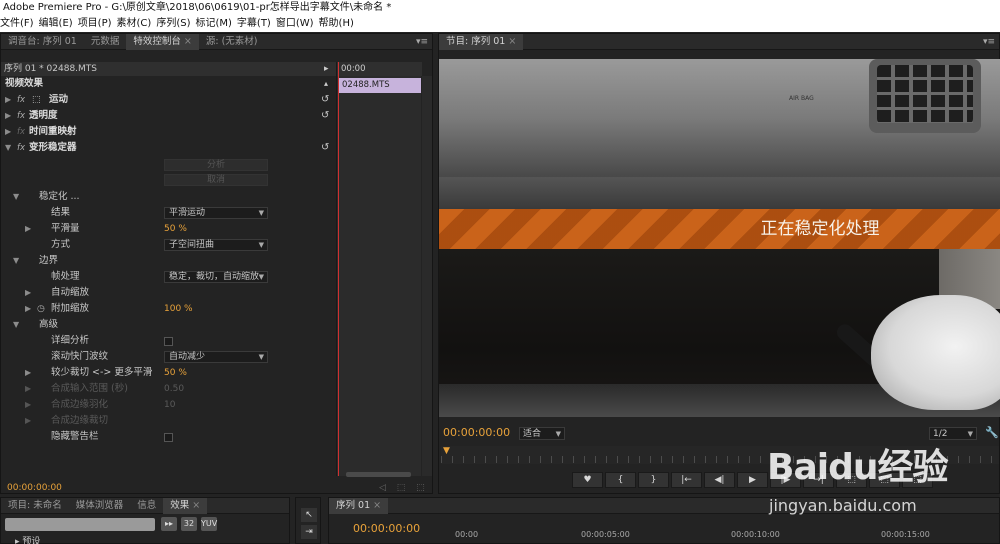 The image size is (1000, 544). I want to click on mark-in-button: {, so click(620, 480).